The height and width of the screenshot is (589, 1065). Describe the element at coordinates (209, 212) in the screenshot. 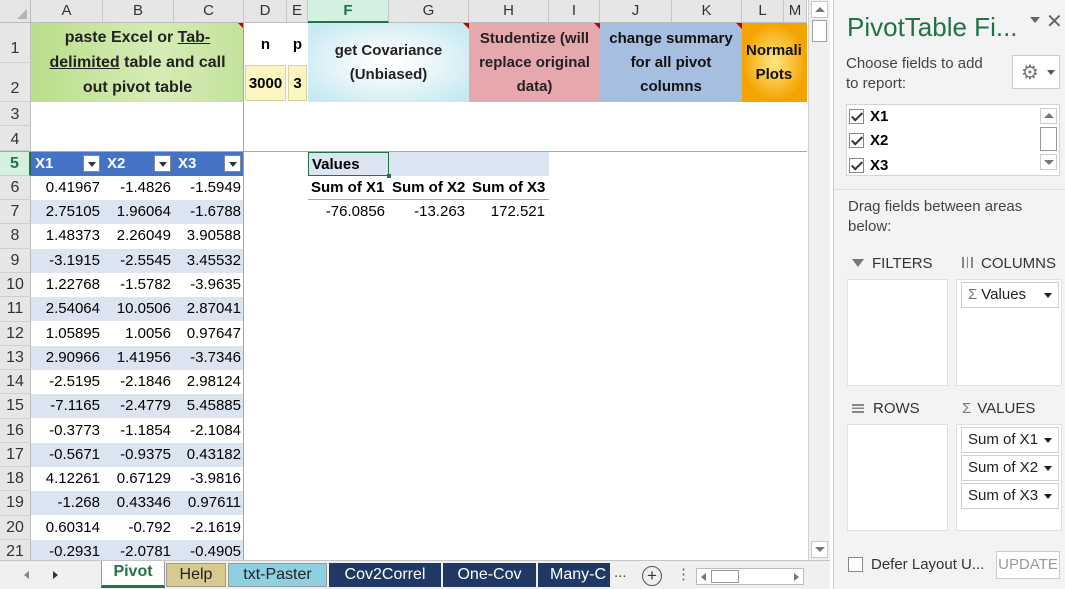

I see `table-cell: -1.6788` at that location.